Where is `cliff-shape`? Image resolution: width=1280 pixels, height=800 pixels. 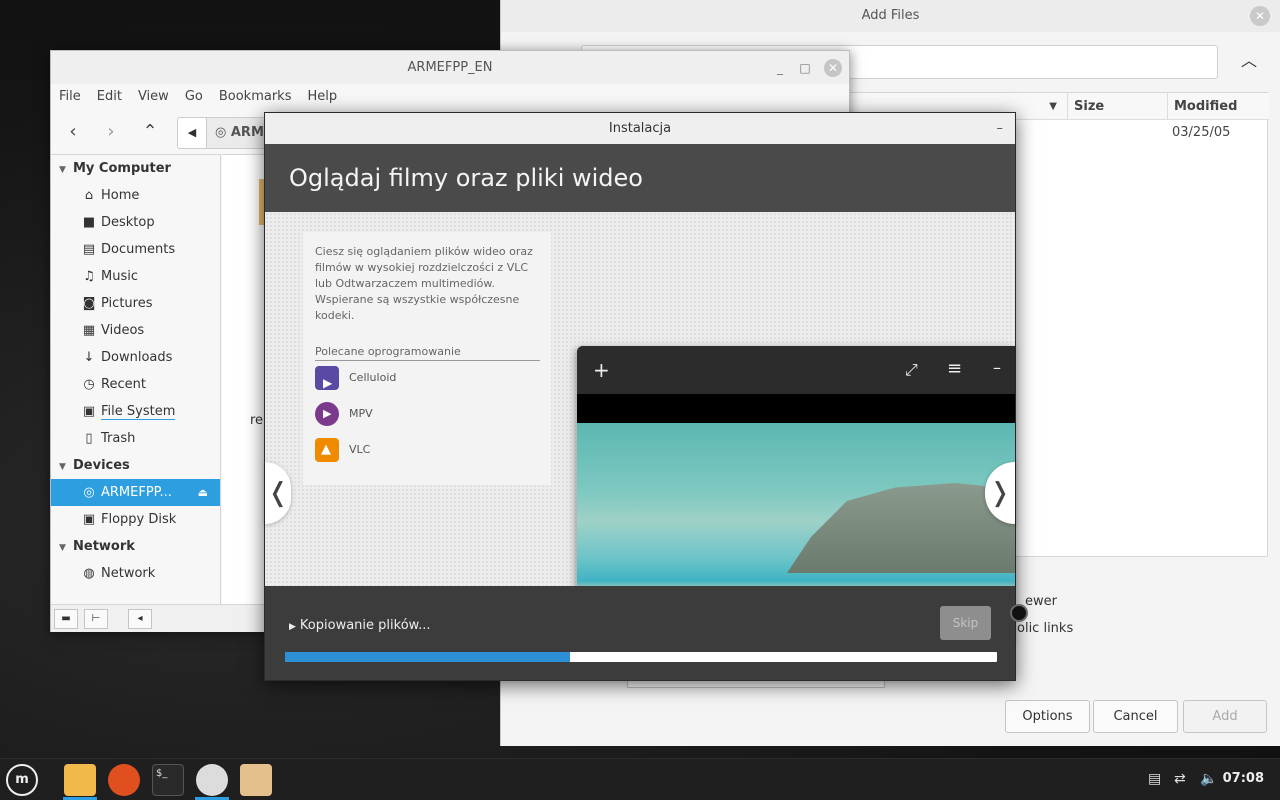
cliff-shape is located at coordinates (901, 528).